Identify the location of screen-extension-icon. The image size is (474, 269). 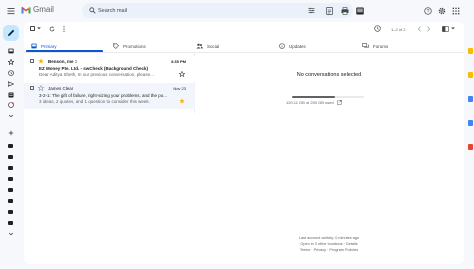
(360, 11).